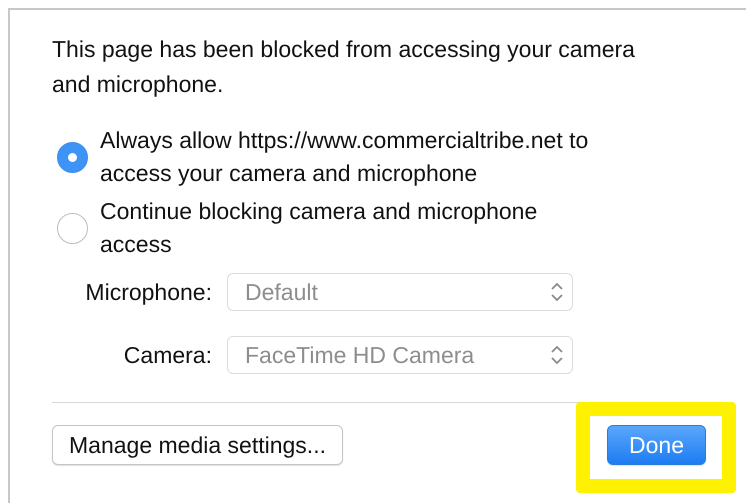 The image size is (746, 503). What do you see at coordinates (167, 355) in the screenshot?
I see `field-label: Camera:` at bounding box center [167, 355].